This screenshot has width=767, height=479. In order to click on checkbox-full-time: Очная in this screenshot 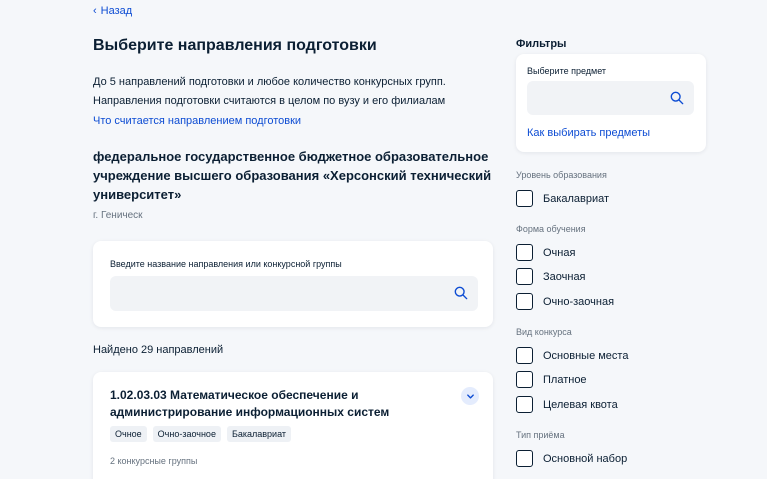, I will do `click(545, 252)`.